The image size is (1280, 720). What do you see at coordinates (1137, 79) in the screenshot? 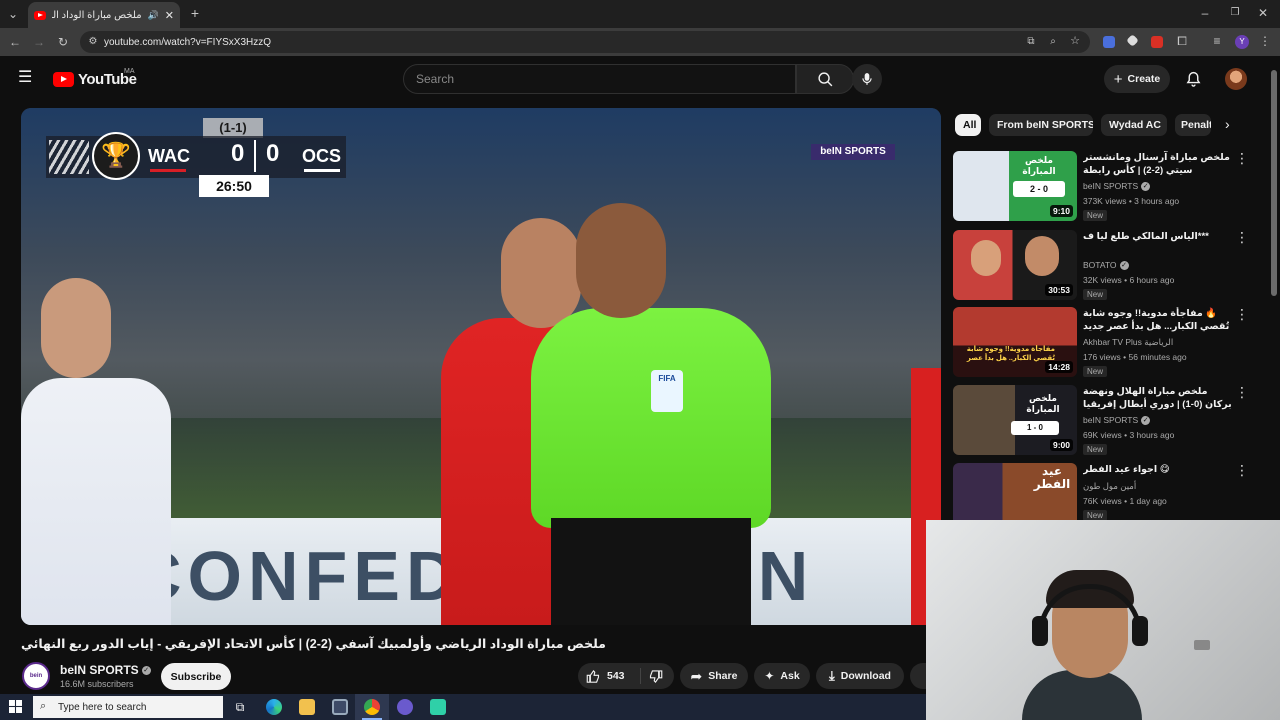
I see `create-button: + Create` at bounding box center [1137, 79].